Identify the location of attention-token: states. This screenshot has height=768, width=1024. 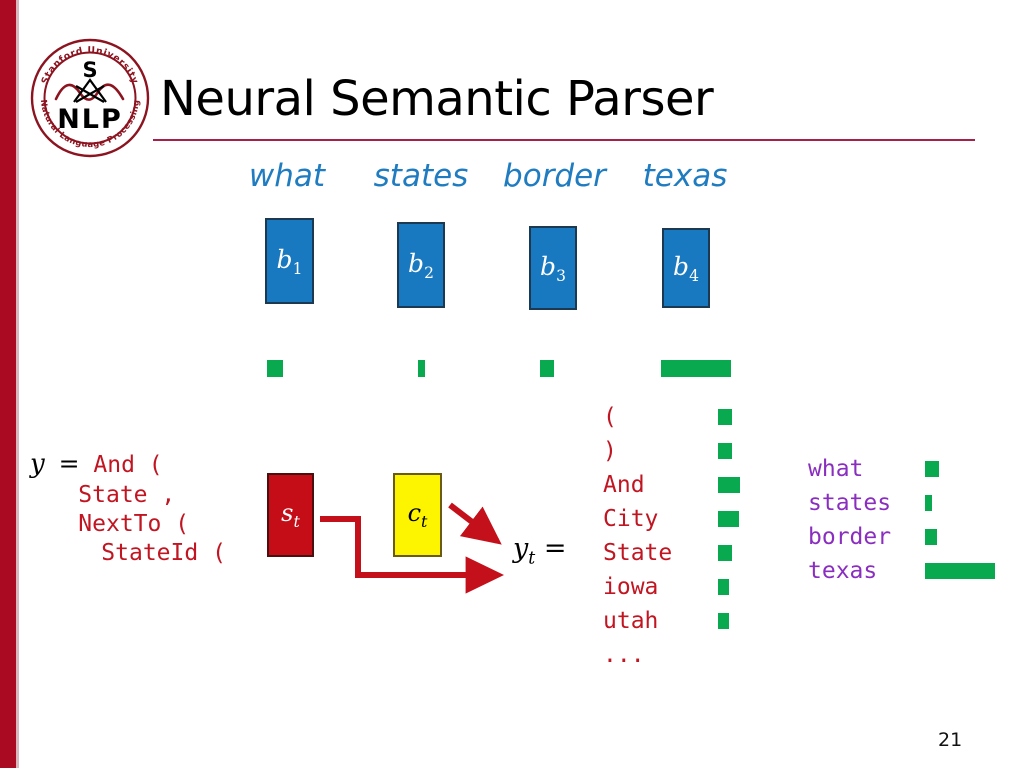
(850, 503).